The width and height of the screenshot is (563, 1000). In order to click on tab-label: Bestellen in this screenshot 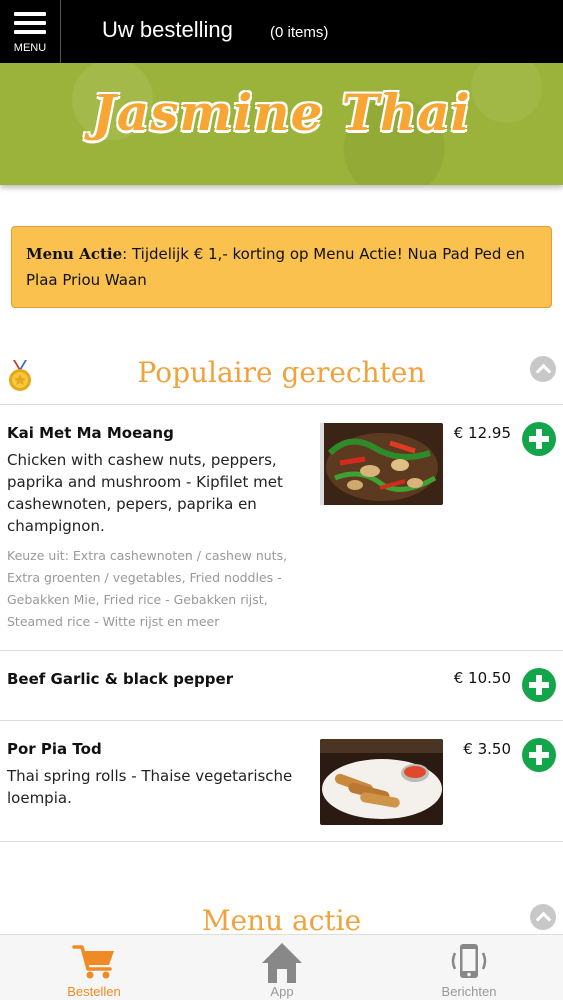, I will do `click(94, 991)`.